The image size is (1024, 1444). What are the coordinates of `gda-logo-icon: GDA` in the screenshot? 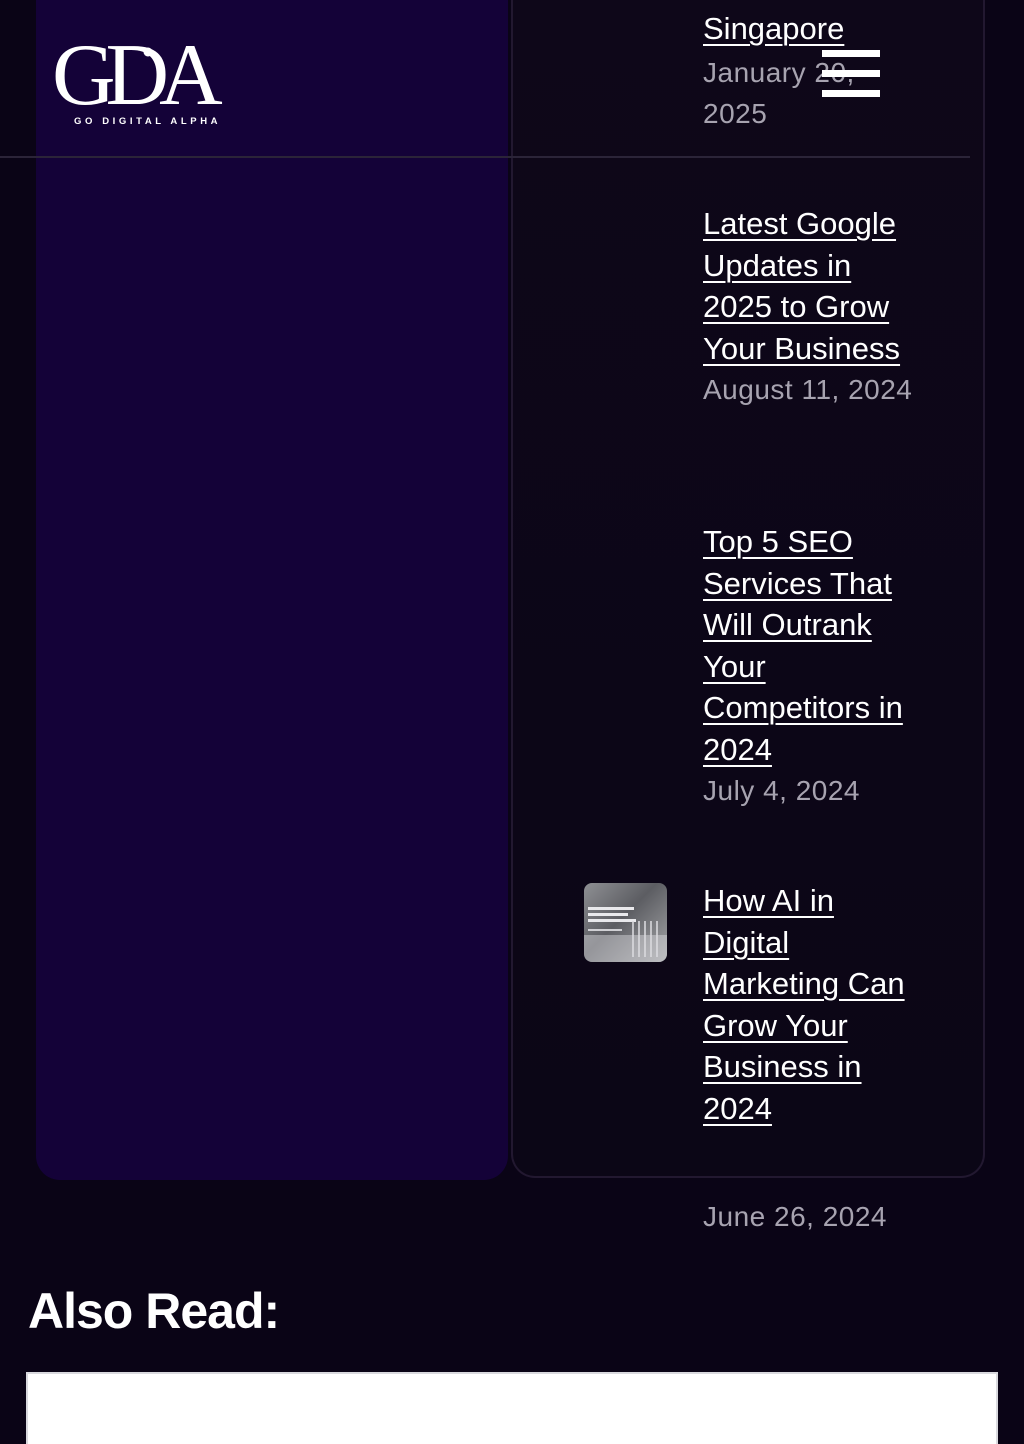 It's located at (142, 68).